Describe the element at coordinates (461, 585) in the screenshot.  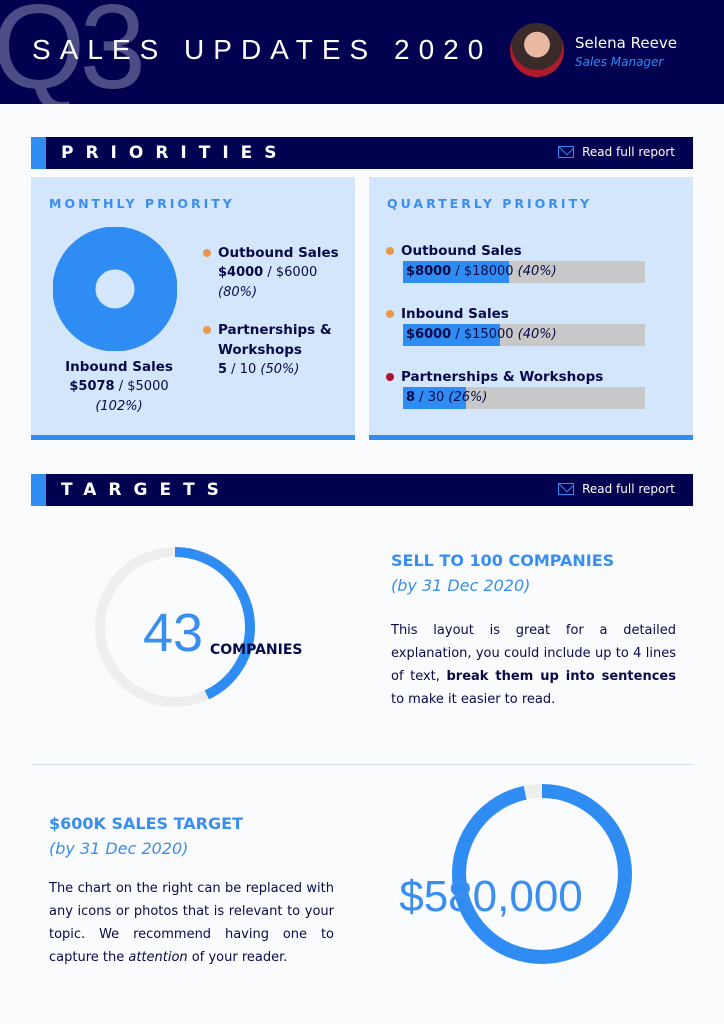
I see `companies-deadline: (by 31 Dec 2020)` at that location.